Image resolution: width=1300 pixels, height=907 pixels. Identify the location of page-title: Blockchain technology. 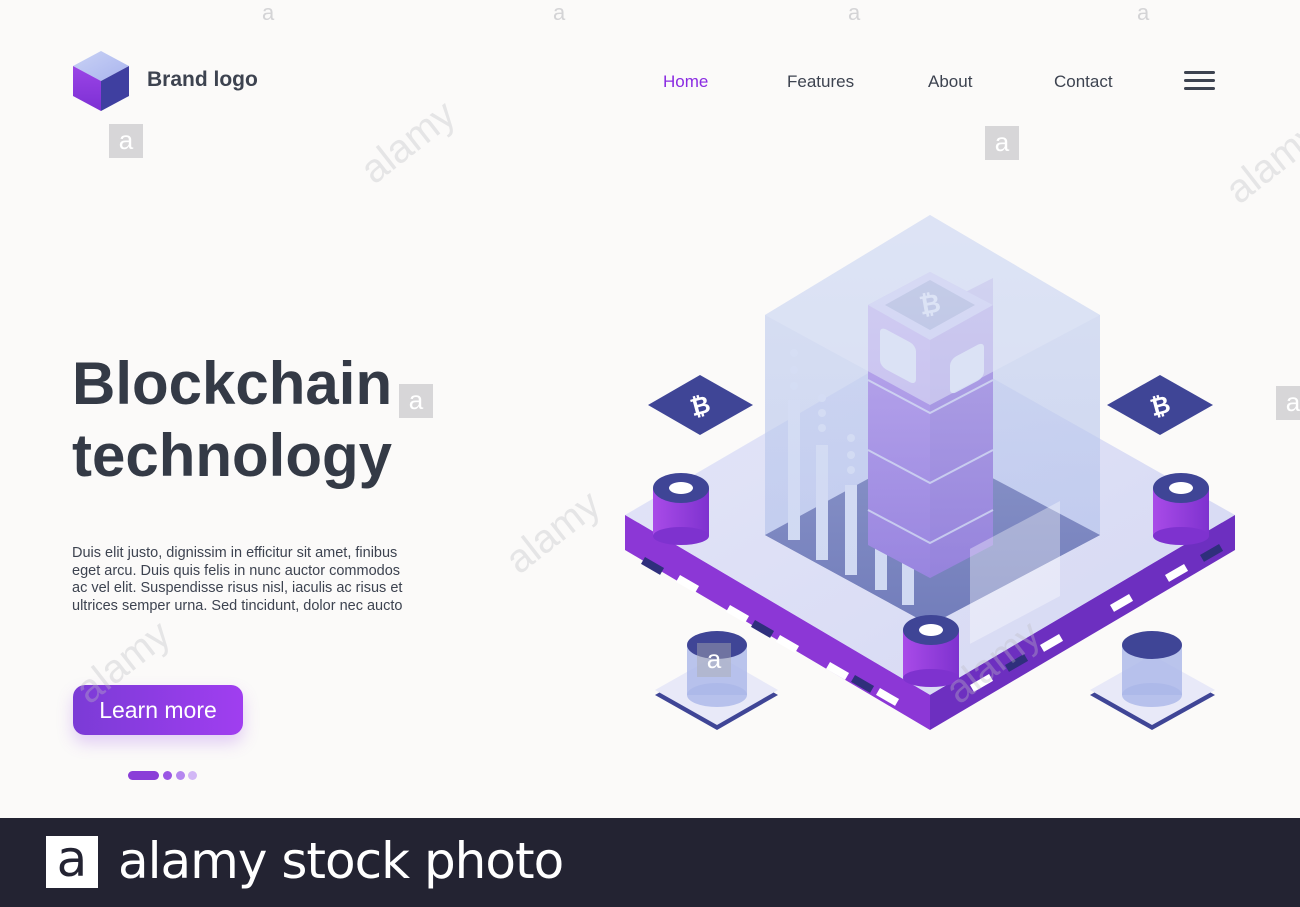
(262, 420).